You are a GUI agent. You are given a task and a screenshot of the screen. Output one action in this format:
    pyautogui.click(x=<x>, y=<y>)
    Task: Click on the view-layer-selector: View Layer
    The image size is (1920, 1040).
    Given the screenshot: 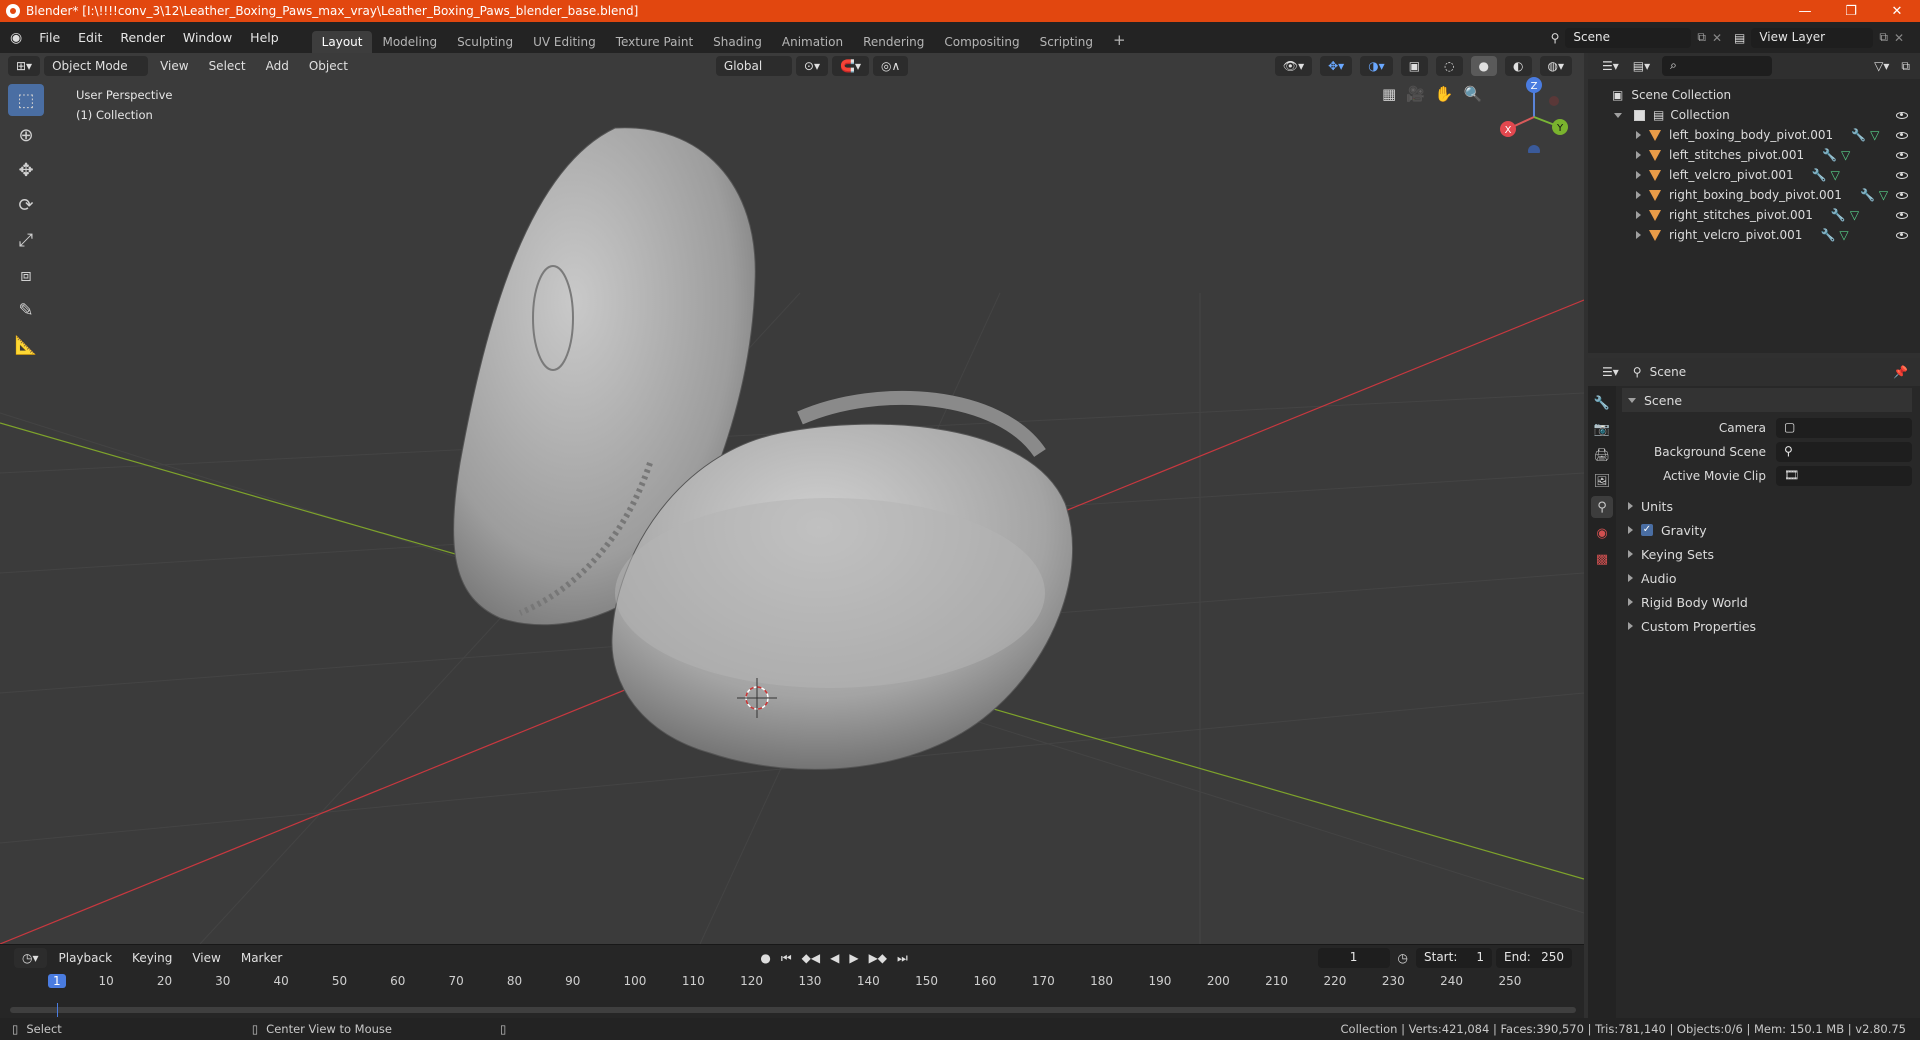 What is the action you would take?
    pyautogui.click(x=1812, y=37)
    